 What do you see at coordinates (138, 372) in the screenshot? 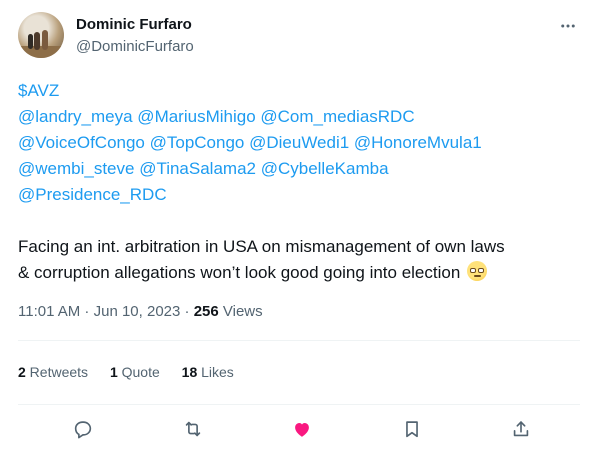
I see `quotes-label: Quote` at bounding box center [138, 372].